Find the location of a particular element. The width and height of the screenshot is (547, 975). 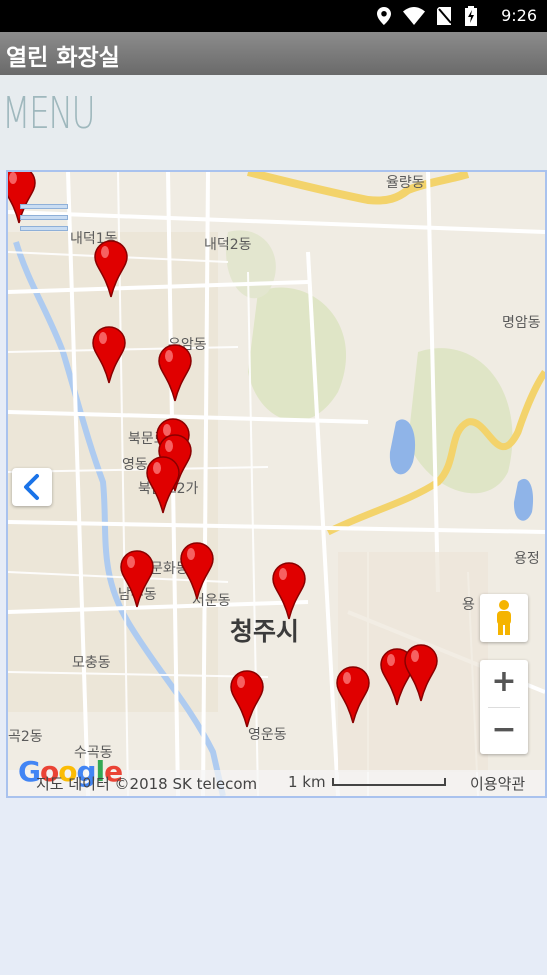

battery-charging-icon is located at coordinates (471, 16).